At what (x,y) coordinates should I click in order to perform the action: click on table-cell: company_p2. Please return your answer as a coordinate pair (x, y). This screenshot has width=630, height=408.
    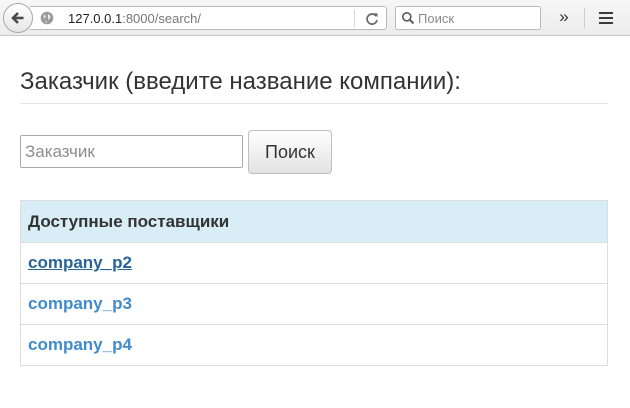
    Looking at the image, I should click on (314, 263).